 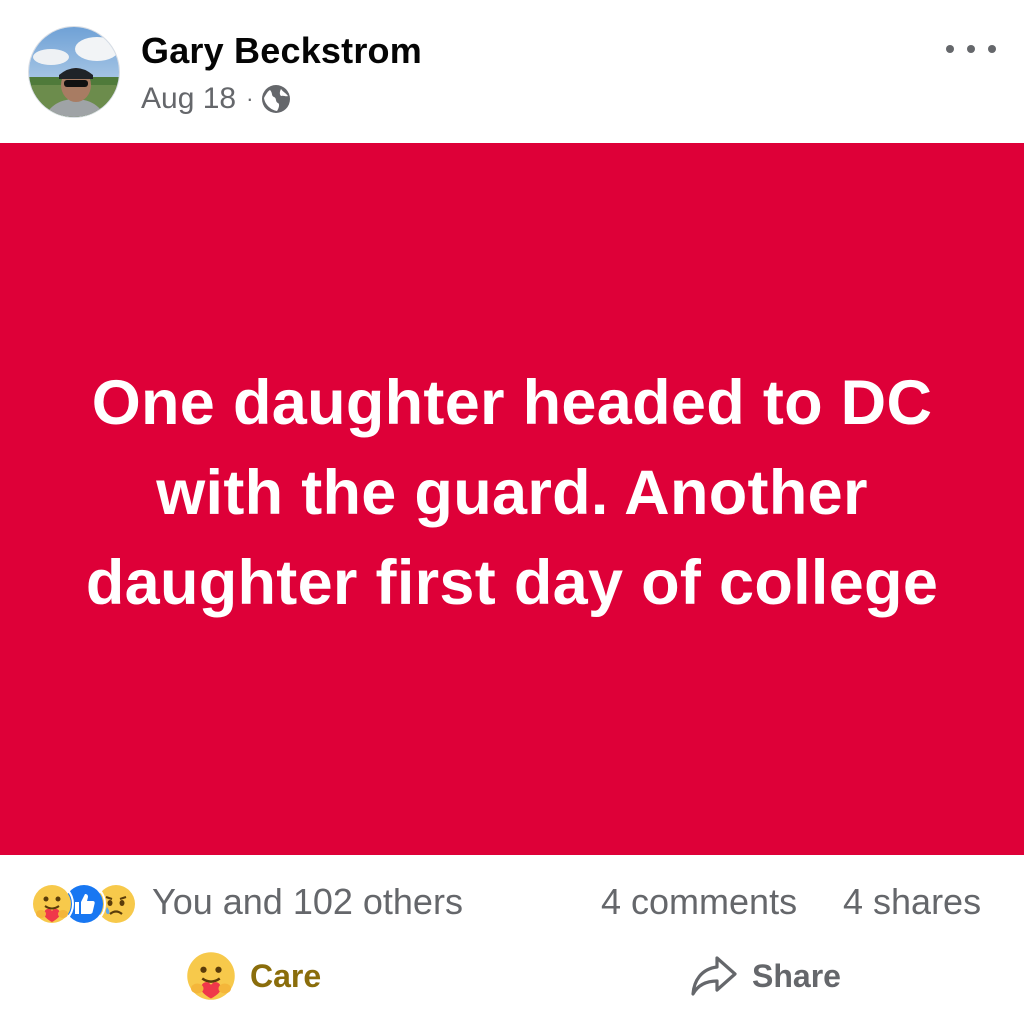 I want to click on care-icon, so click(x=211, y=976).